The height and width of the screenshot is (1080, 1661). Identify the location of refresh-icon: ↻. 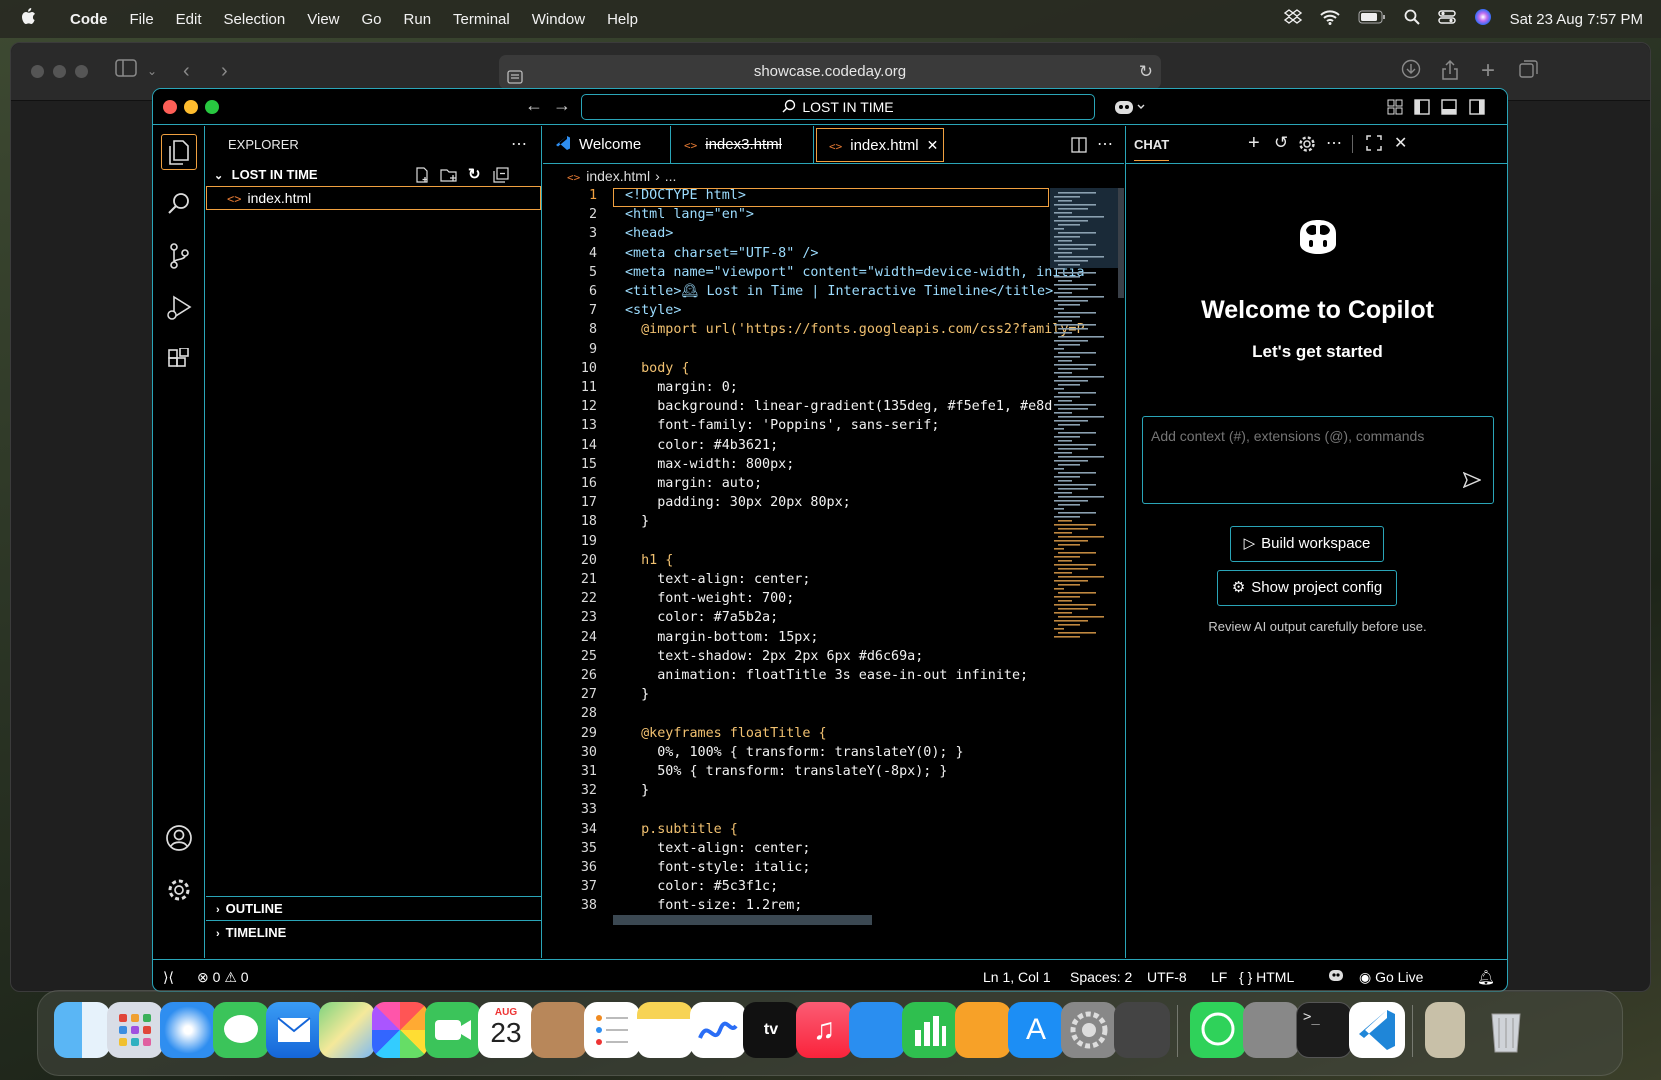
(474, 175).